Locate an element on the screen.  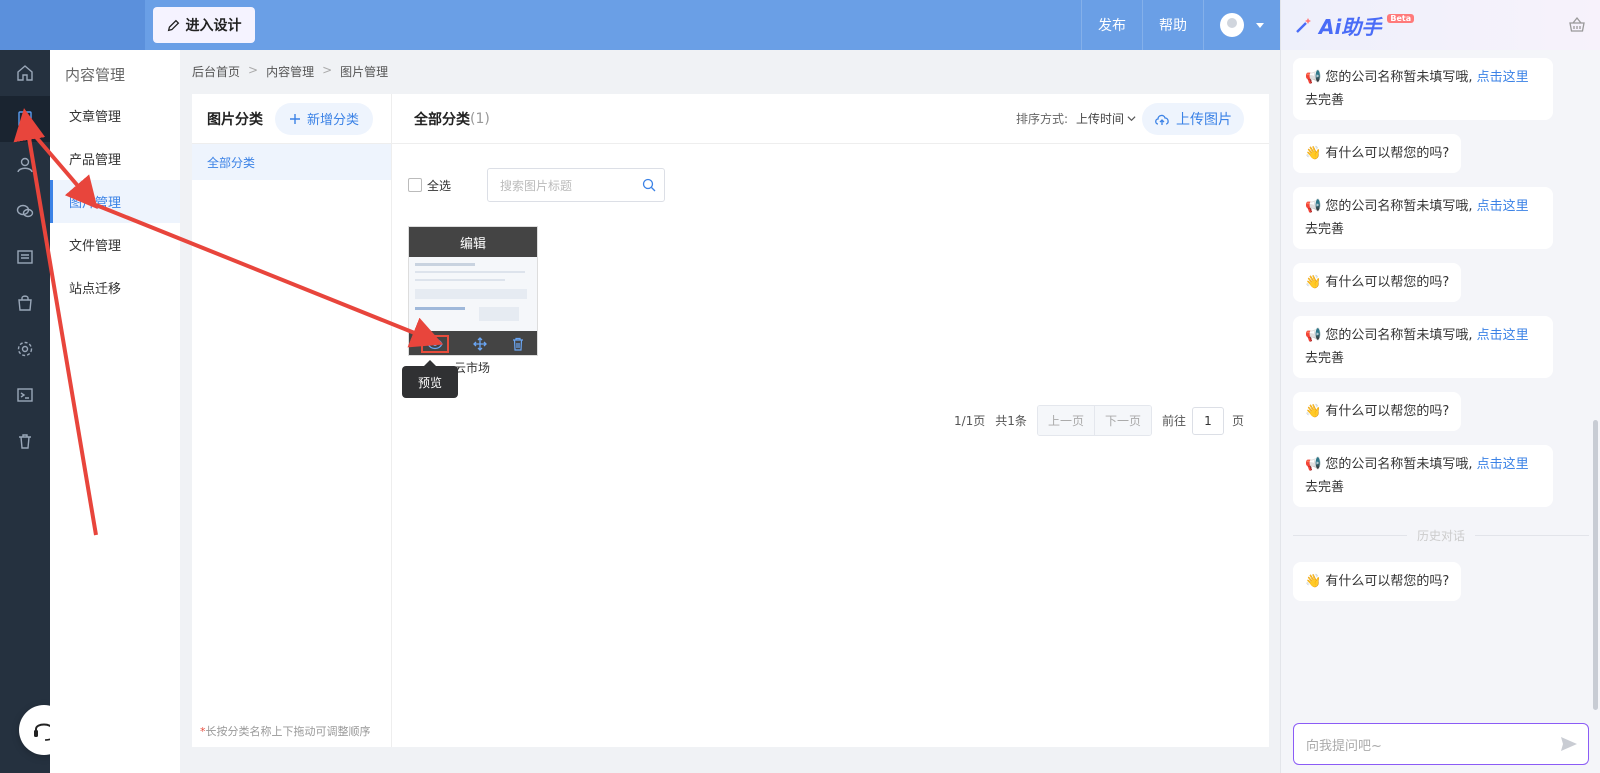
page-buttons: 上一页 下一页 is located at coordinates (1094, 420).